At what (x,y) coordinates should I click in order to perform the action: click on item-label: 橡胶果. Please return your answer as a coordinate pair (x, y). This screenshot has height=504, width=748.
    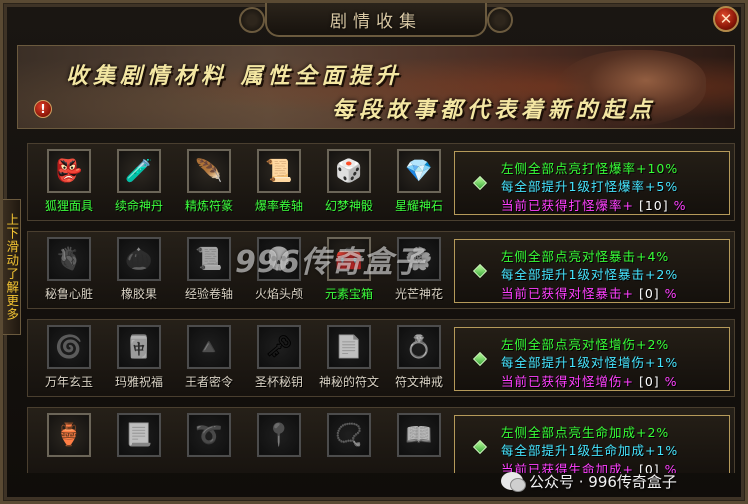
    Looking at the image, I should click on (138, 294).